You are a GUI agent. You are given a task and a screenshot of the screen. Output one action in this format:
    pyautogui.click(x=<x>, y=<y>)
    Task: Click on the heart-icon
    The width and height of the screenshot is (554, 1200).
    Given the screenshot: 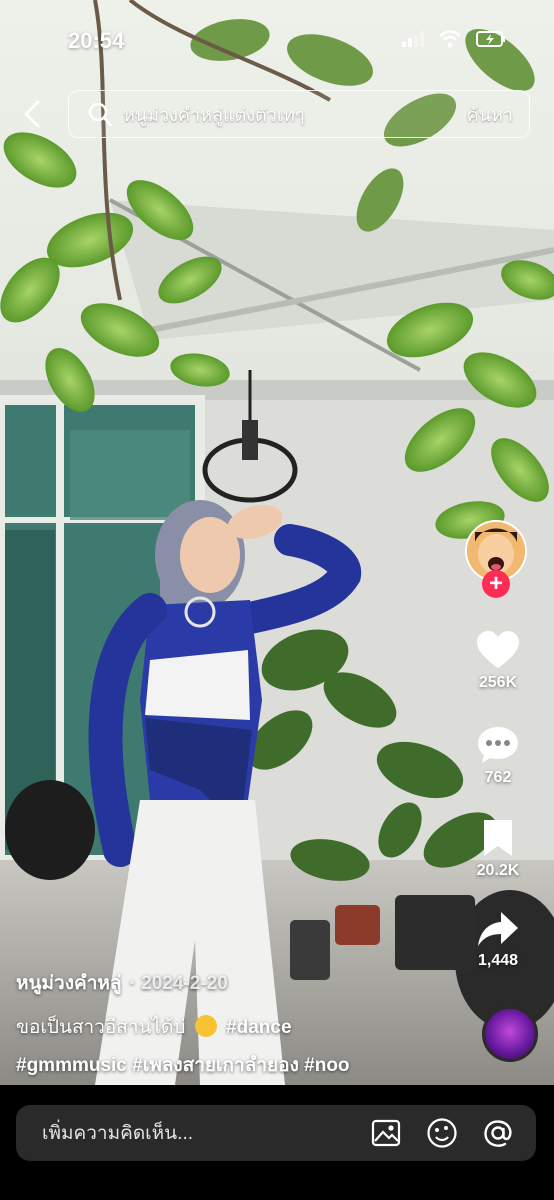 What is the action you would take?
    pyautogui.click(x=498, y=649)
    